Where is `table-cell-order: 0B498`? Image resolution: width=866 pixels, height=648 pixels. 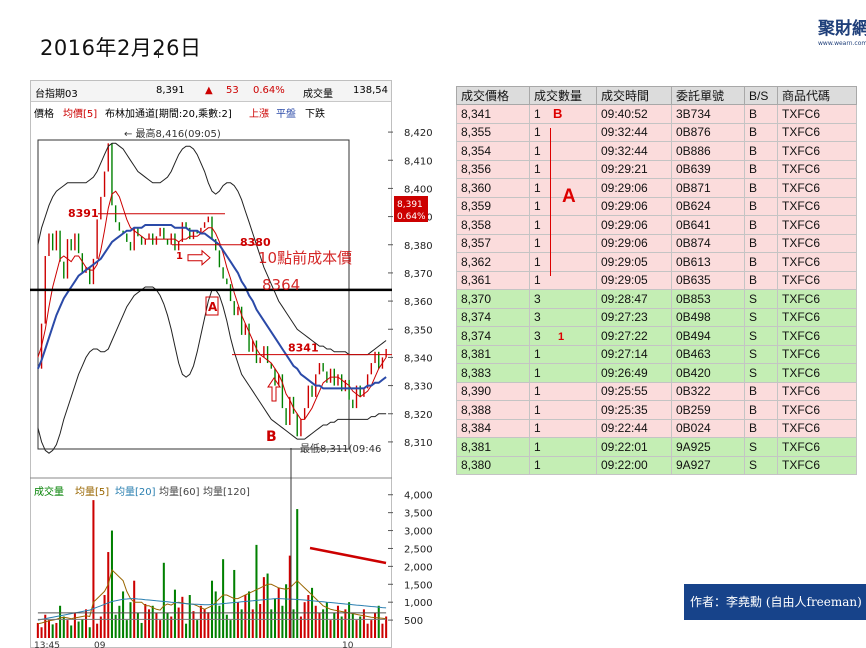
table-cell-order: 0B498 is located at coordinates (708, 317).